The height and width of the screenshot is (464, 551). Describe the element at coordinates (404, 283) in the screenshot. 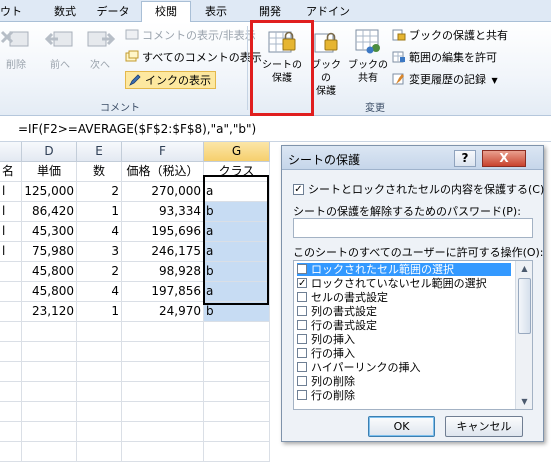

I see `list-item: ✓ ロックされていないセル範囲の選択` at that location.